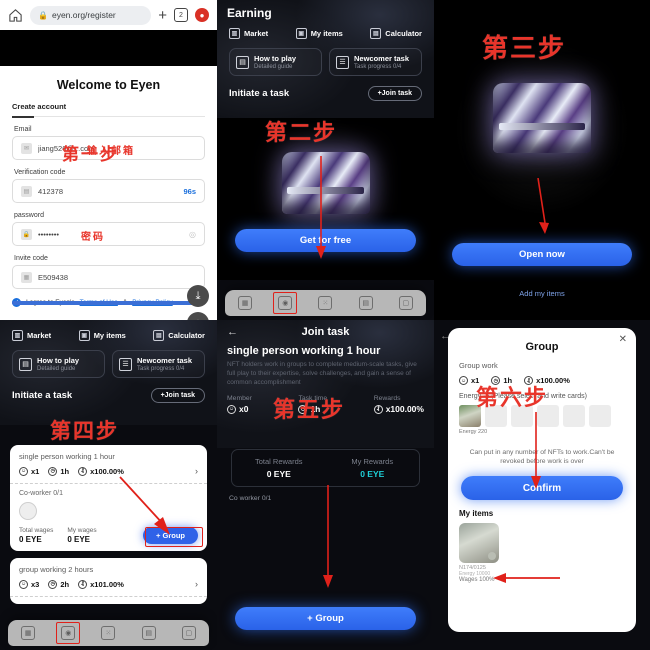  Describe the element at coordinates (623, 339) in the screenshot. I see `close-icon: ✕` at that location.